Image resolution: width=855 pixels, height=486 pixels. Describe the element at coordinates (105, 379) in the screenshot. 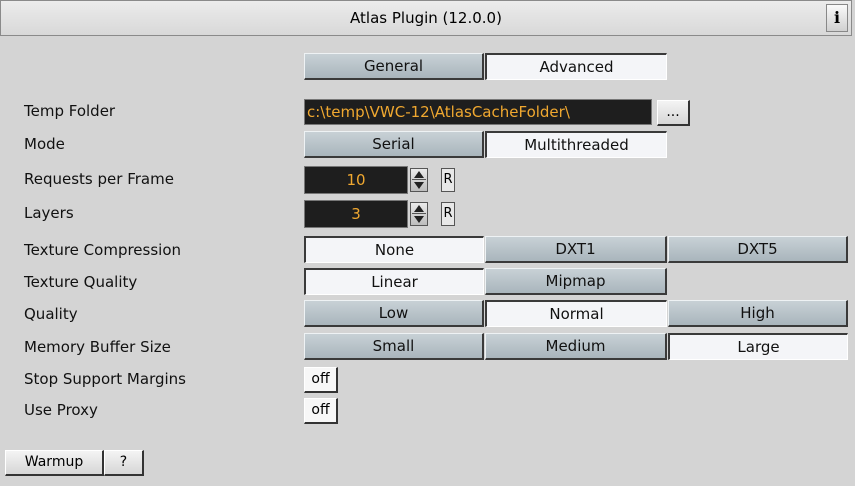

I see `stop-support-margins-label: Stop Support Margins` at that location.